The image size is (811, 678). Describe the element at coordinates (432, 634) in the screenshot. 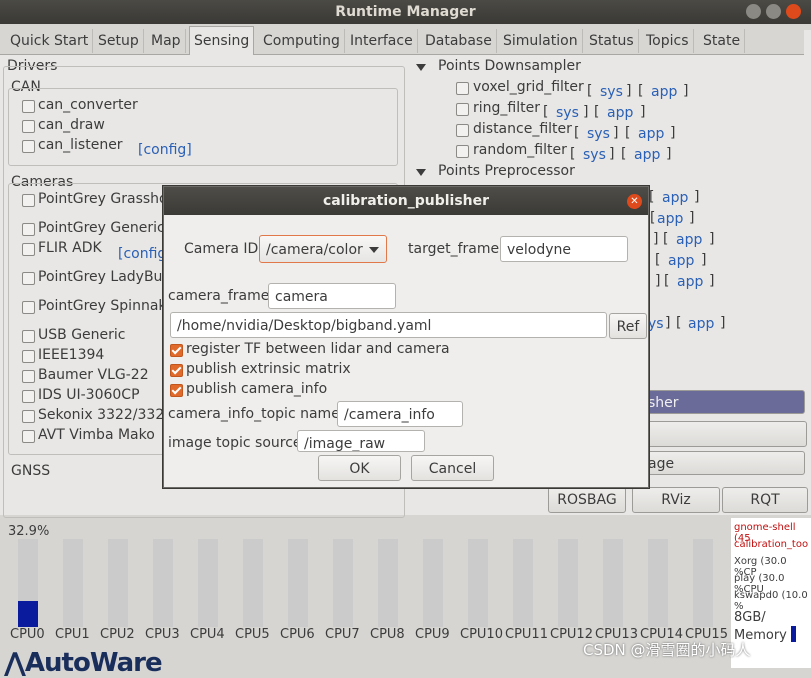

I see `cpu-label: CPU9` at that location.